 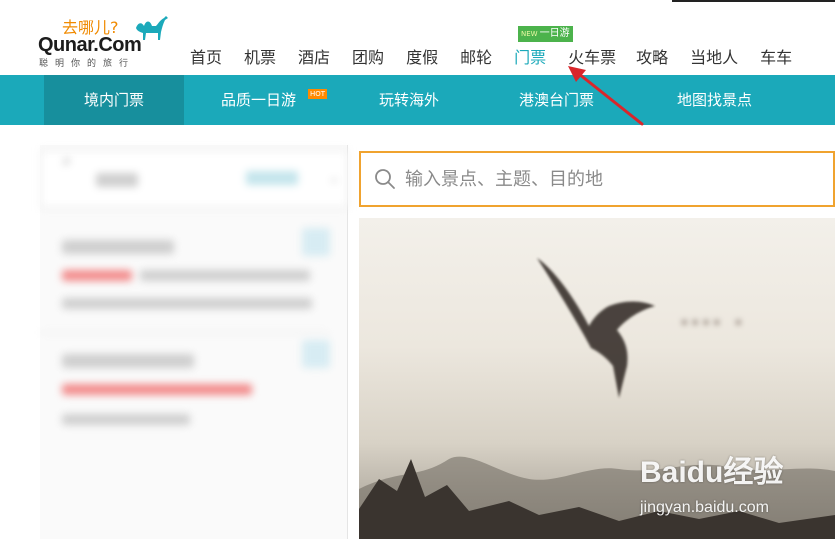 What do you see at coordinates (314, 58) in the screenshot?
I see `nav-hotels: 酒店` at bounding box center [314, 58].